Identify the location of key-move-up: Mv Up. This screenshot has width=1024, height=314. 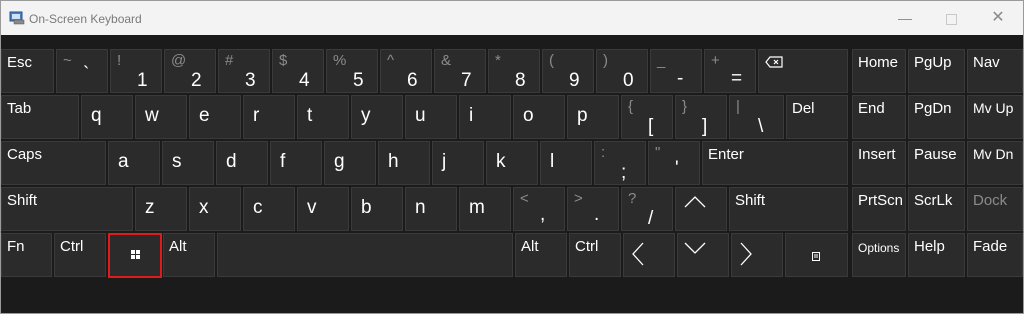
(995, 117).